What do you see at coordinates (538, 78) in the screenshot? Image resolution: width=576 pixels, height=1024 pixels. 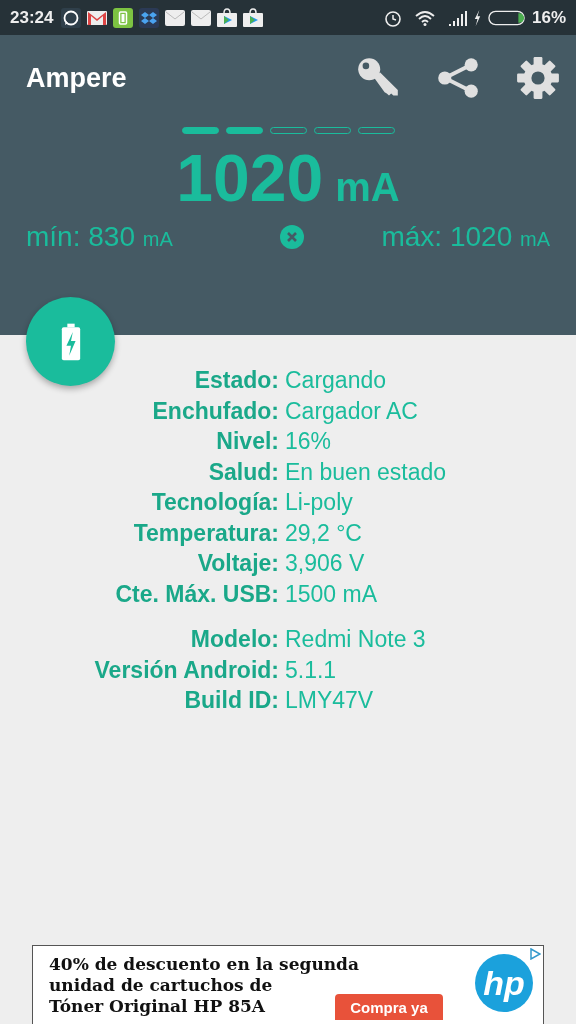 I see `settings-icon` at bounding box center [538, 78].